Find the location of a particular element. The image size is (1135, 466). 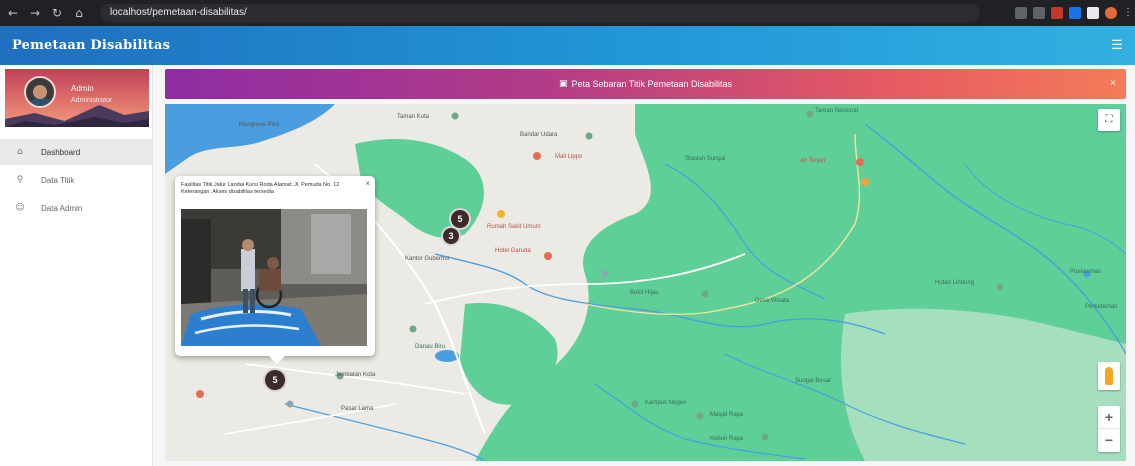

map-label: Rumah Sakit Umum is located at coordinates (514, 227).